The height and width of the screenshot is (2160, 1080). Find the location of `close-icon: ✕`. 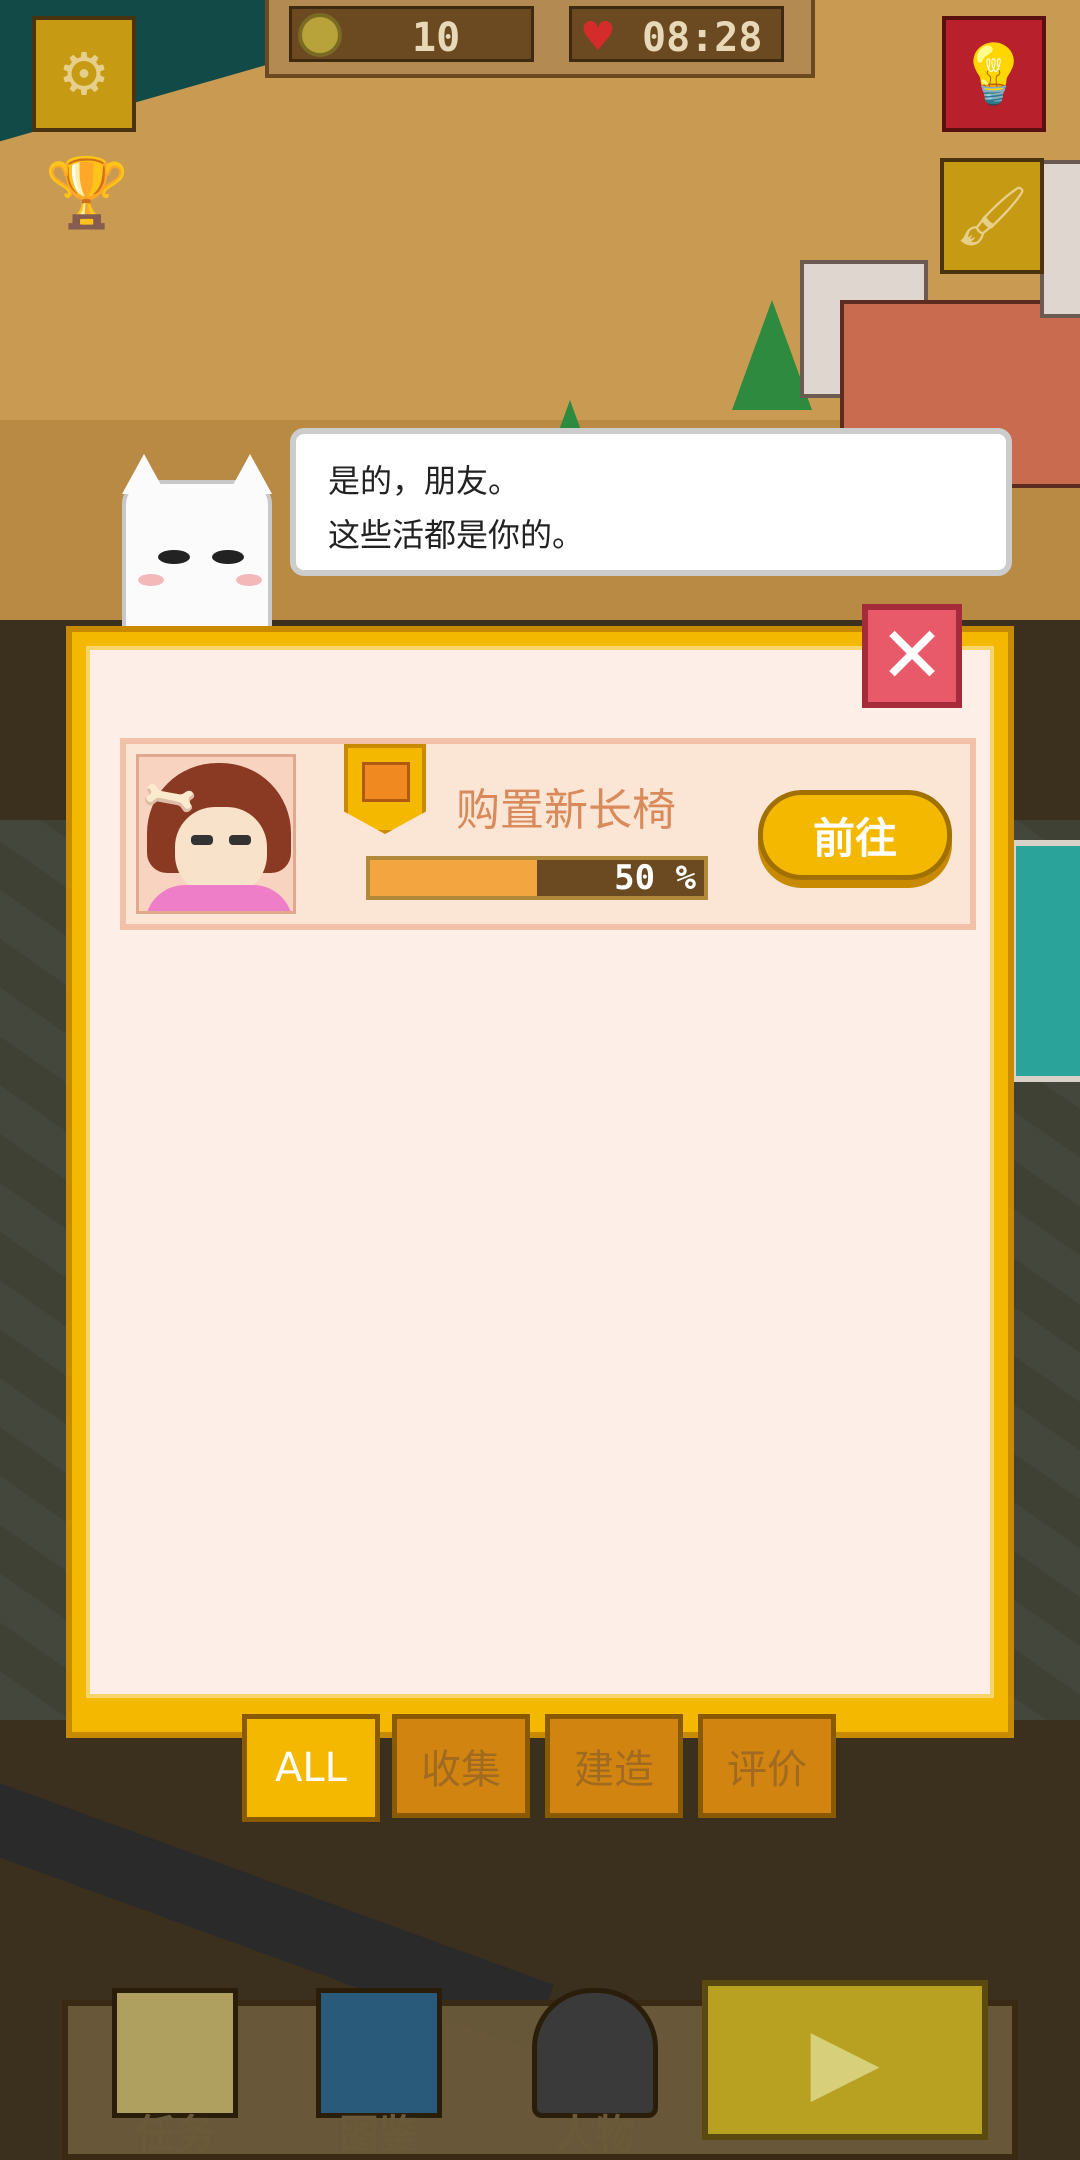

close-icon: ✕ is located at coordinates (912, 656).